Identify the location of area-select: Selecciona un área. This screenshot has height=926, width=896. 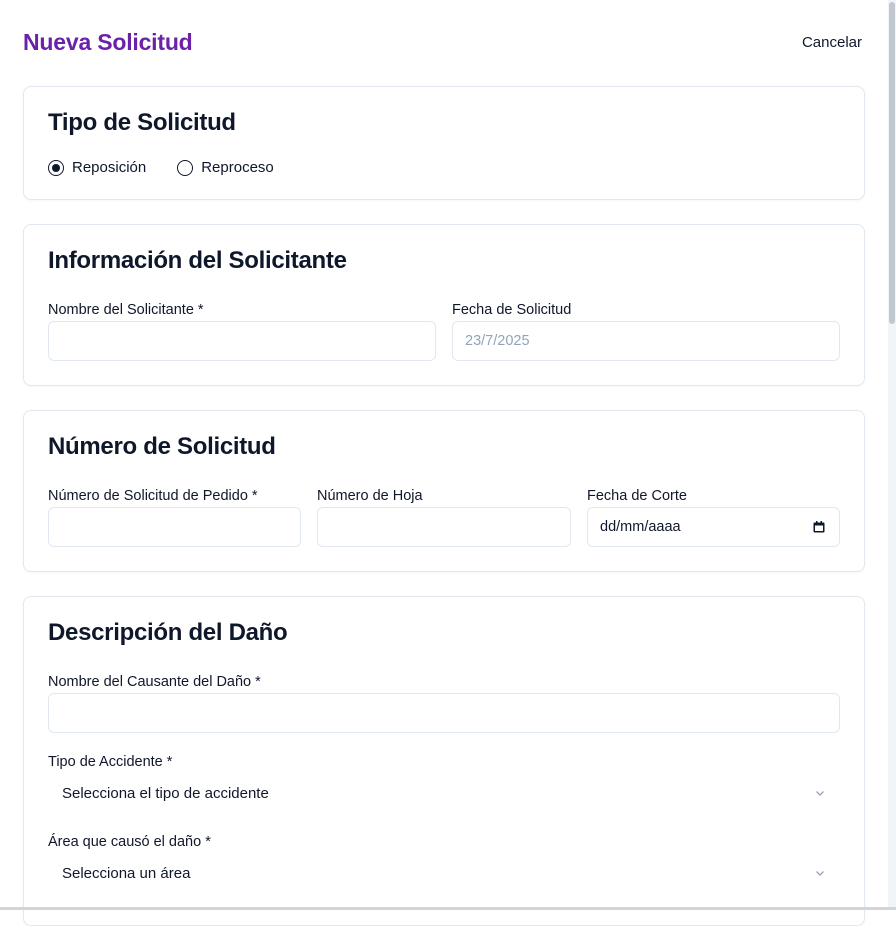
(444, 873).